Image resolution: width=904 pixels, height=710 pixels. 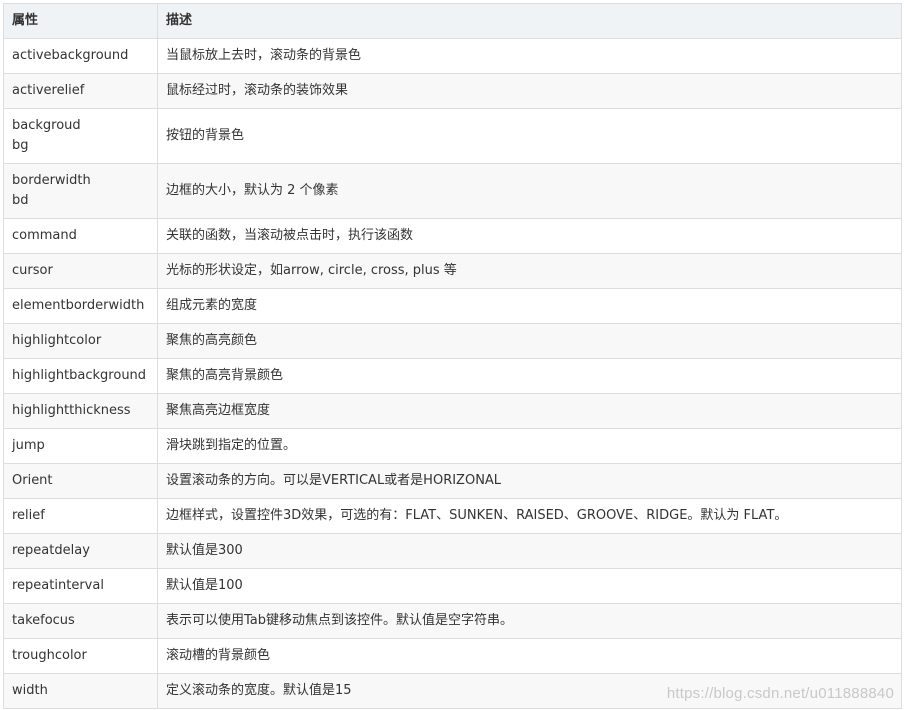 I want to click on attribute-name: activebackground, so click(x=80, y=56).